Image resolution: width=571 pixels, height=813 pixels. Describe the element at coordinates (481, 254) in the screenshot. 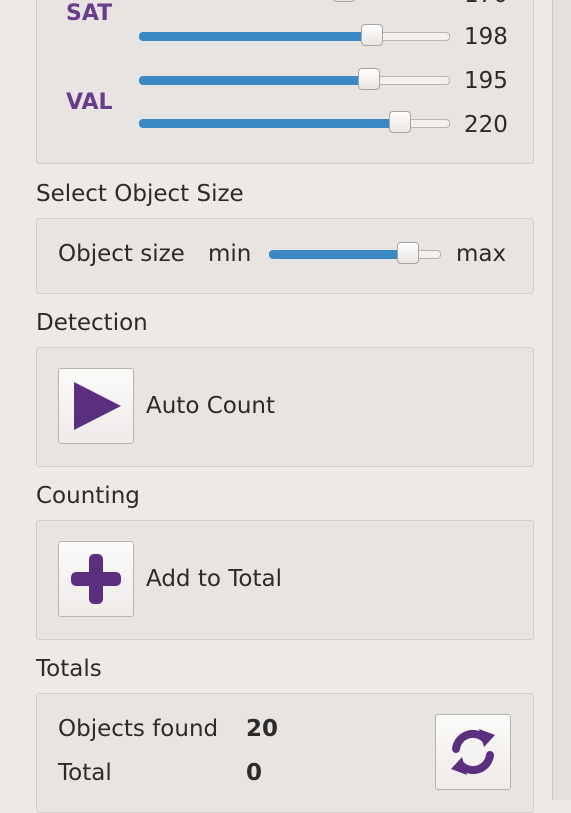

I see `object-size-max-label: max` at that location.